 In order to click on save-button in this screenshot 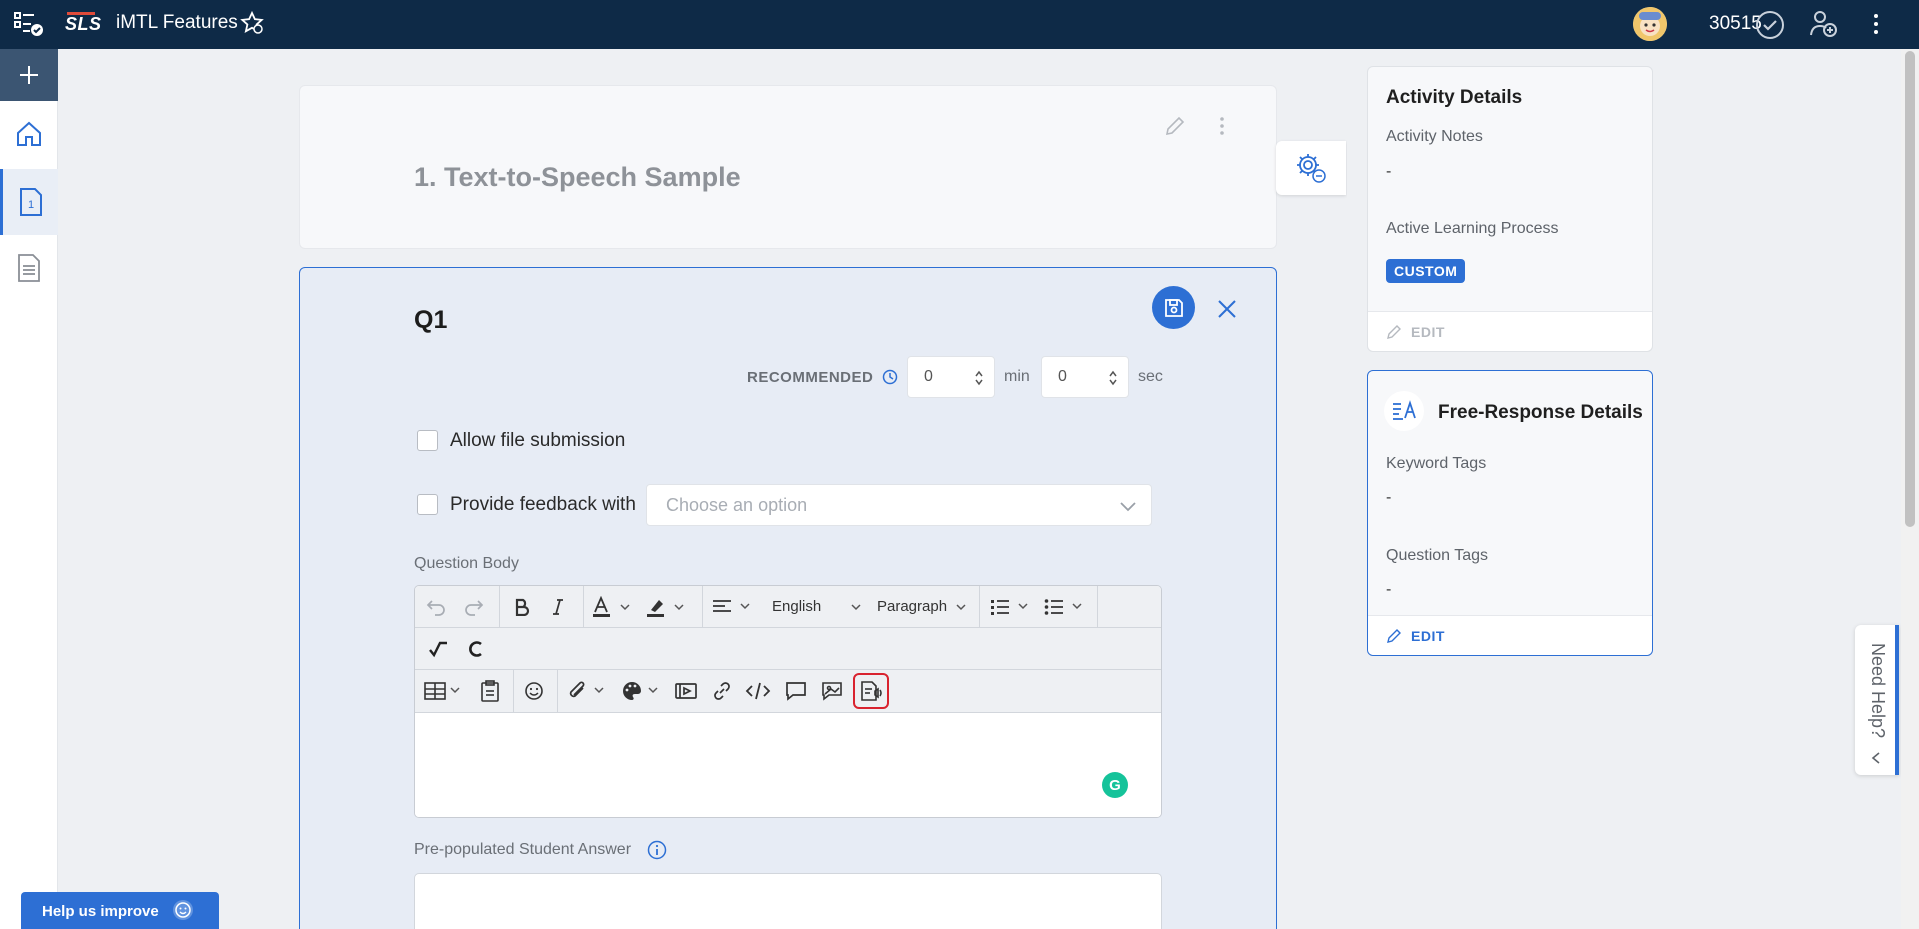, I will do `click(1173, 307)`.